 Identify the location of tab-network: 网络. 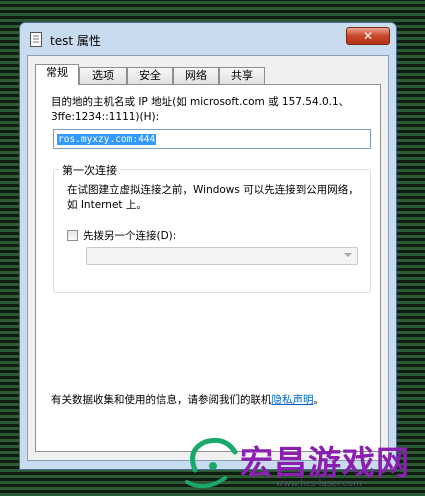
(196, 75).